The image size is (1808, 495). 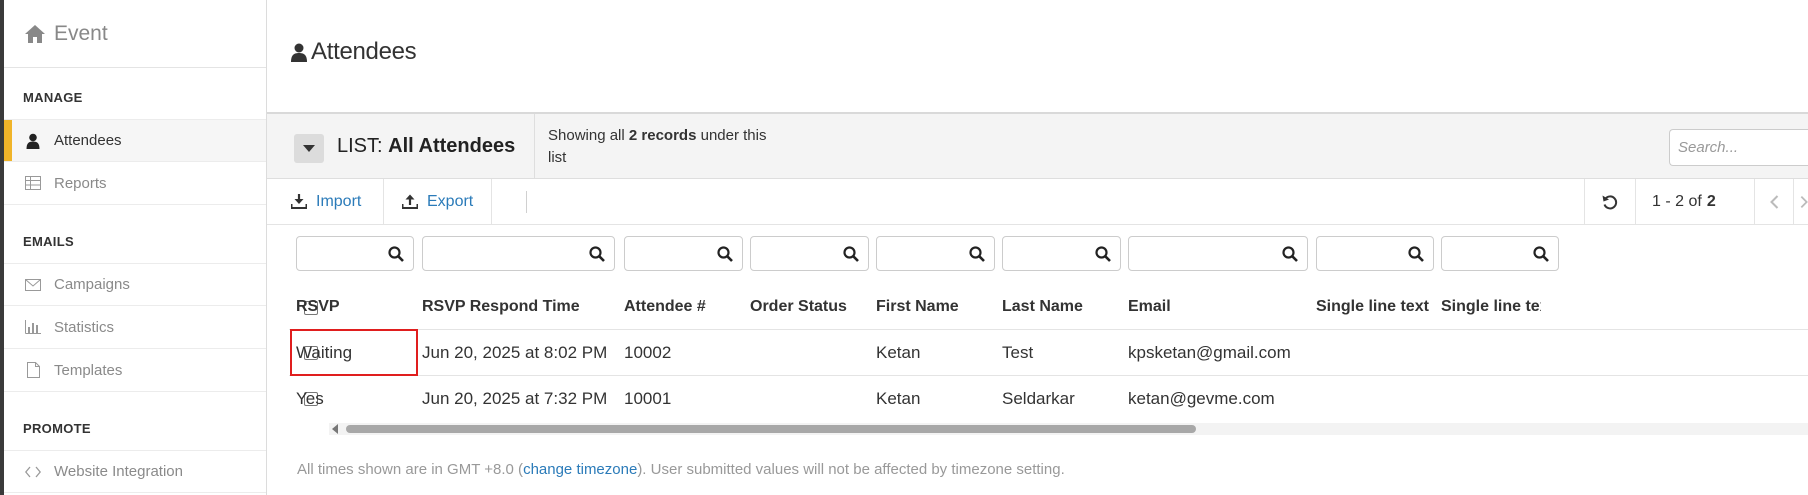 What do you see at coordinates (809, 253) in the screenshot?
I see `filter-input-order-status` at bounding box center [809, 253].